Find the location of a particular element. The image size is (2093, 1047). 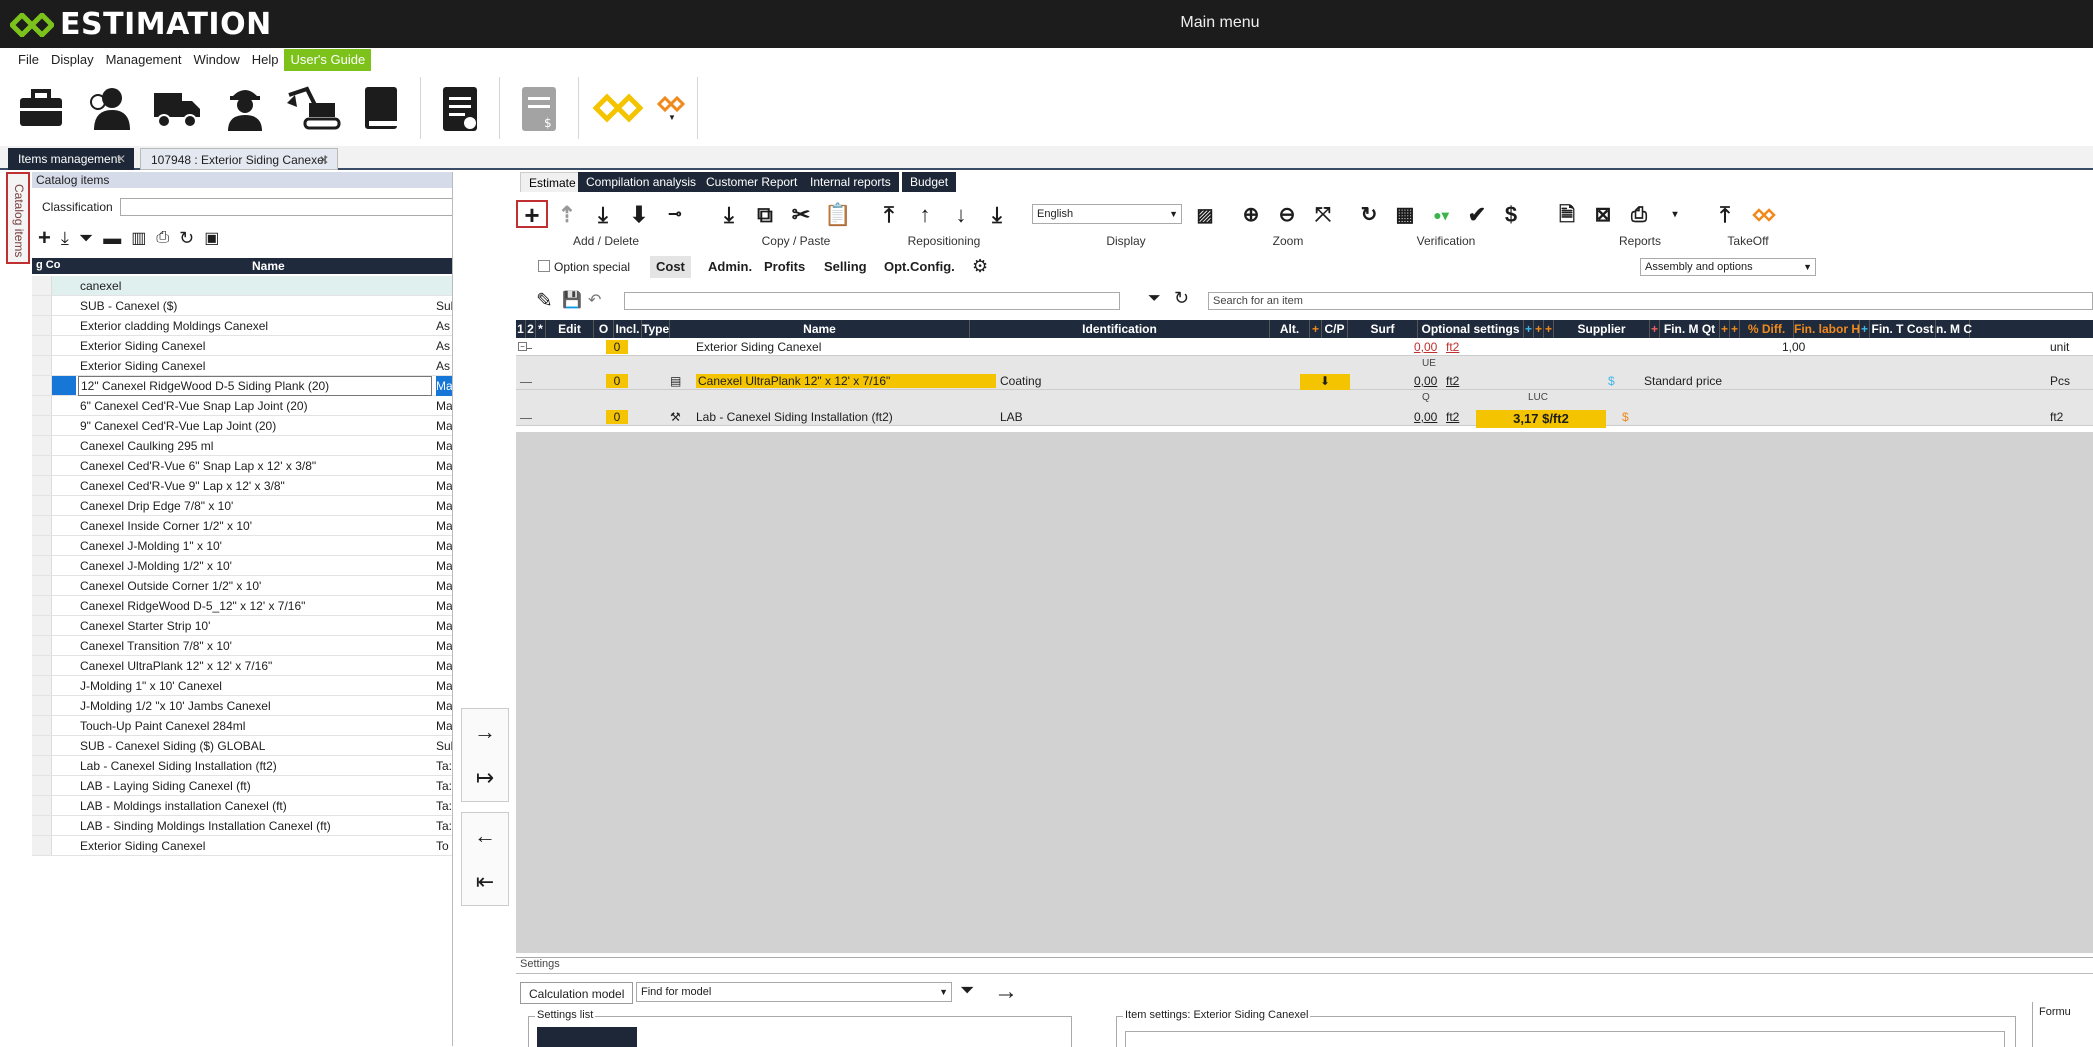

zoom-out-icon: ⊖ is located at coordinates (1287, 215).